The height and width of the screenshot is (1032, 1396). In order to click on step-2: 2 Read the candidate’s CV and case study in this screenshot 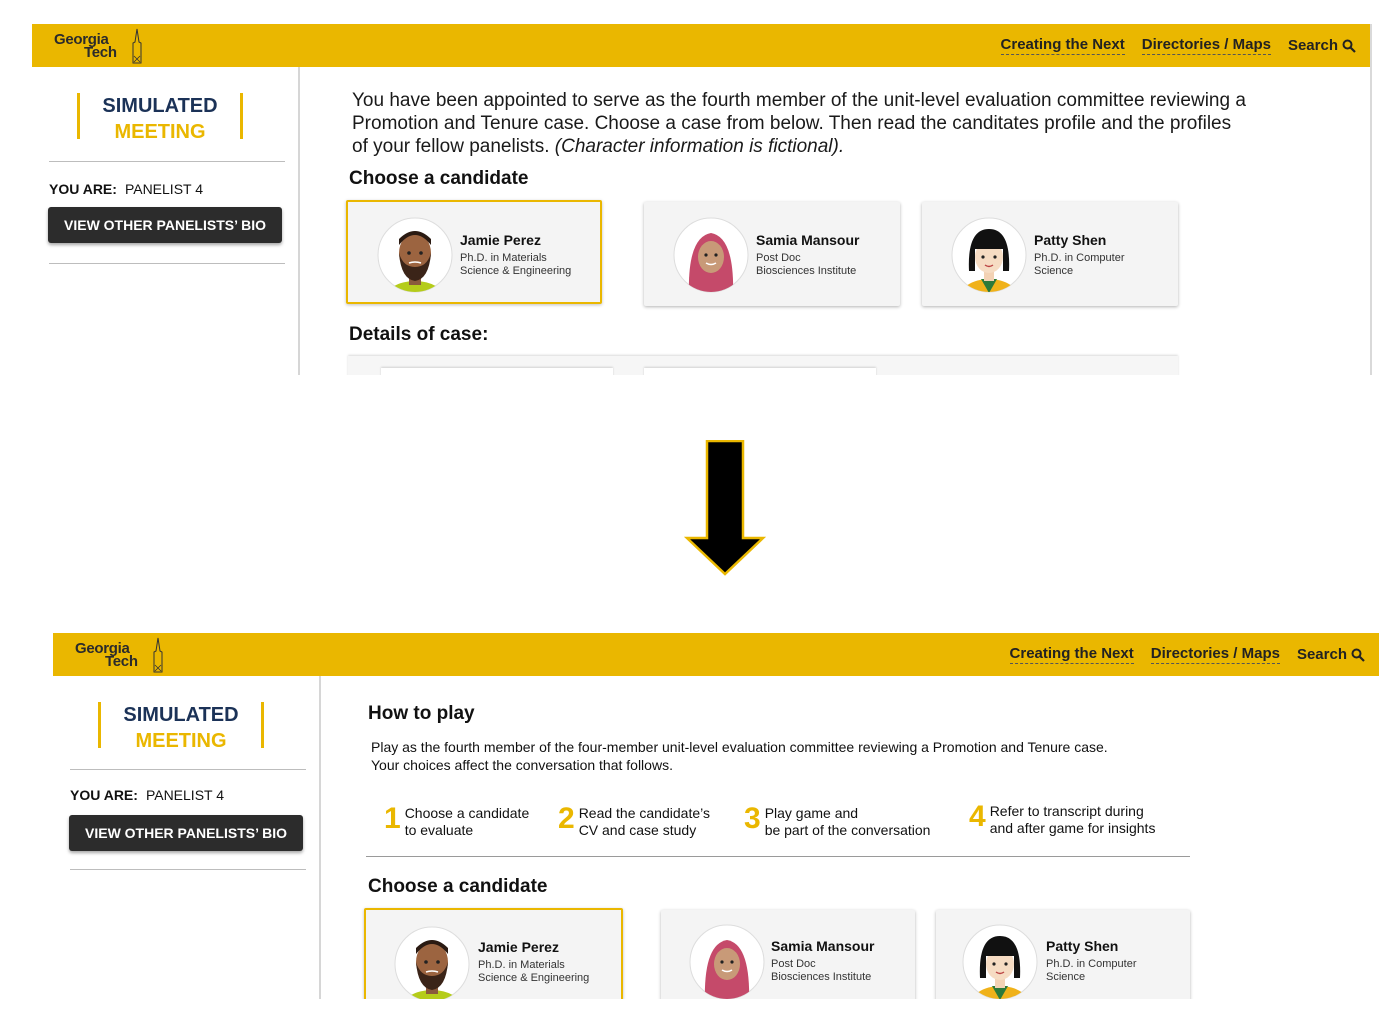, I will do `click(634, 820)`.